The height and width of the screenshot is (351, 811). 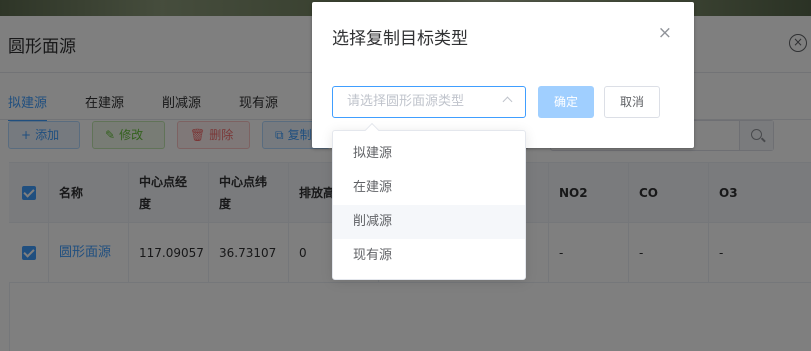 What do you see at coordinates (429, 188) in the screenshot?
I see `option-under-construction: 在建源` at bounding box center [429, 188].